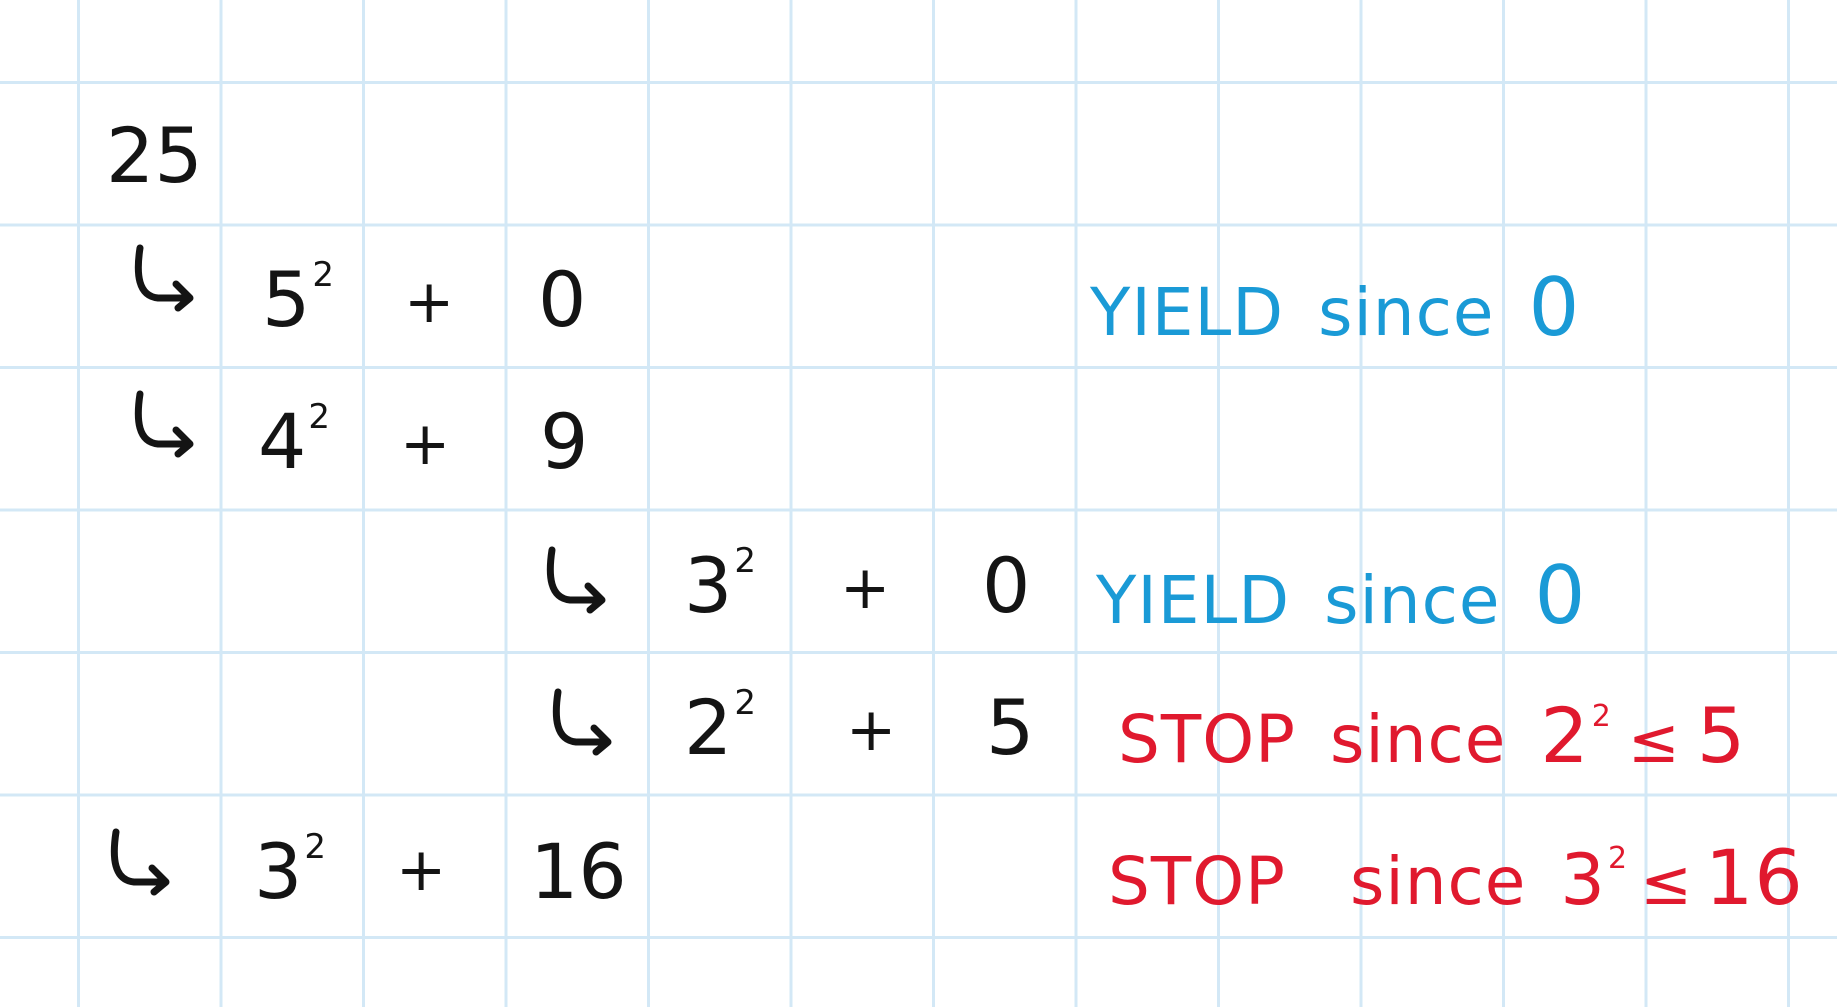 This screenshot has height=1007, width=1837. I want to click on row5-since: since, so click(1438, 881).